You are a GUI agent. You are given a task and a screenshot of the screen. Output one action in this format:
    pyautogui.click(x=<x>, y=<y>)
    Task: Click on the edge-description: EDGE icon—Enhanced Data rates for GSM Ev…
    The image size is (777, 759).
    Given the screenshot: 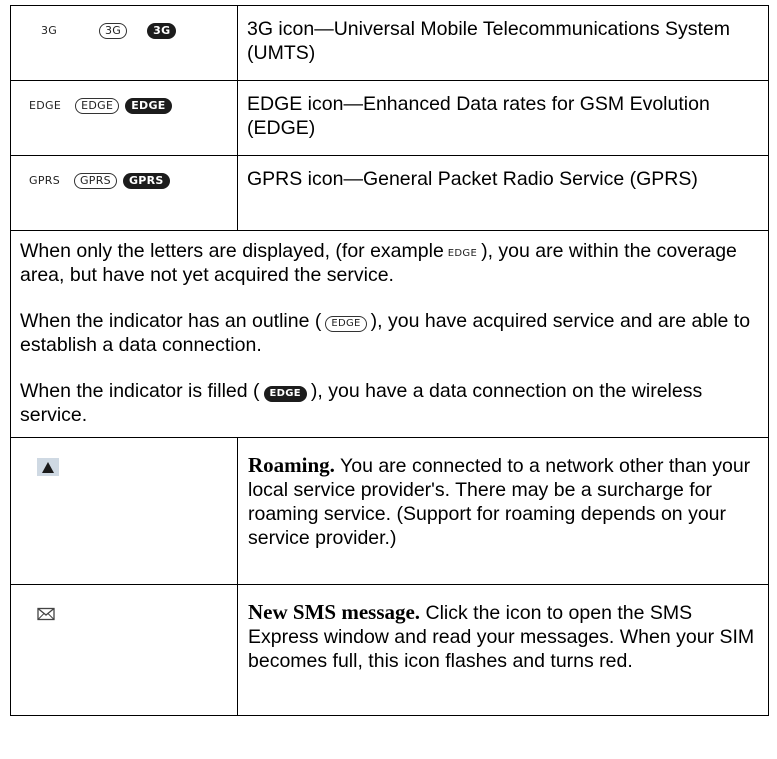 What is the action you would take?
    pyautogui.click(x=478, y=116)
    